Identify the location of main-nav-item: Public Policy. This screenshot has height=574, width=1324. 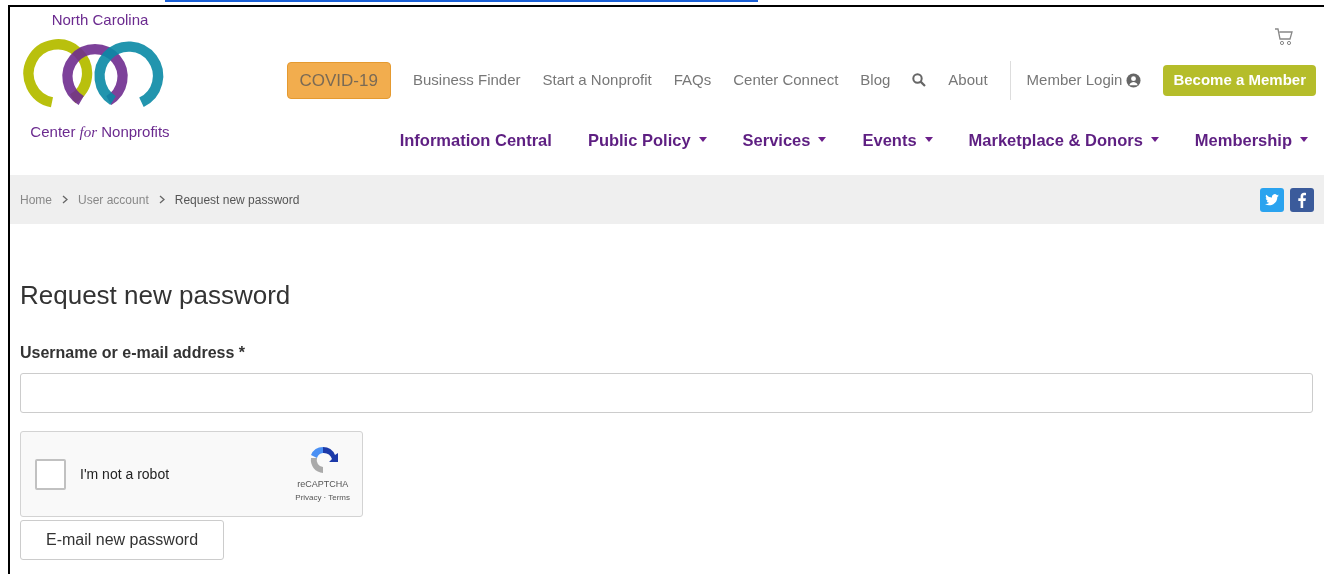
(647, 140).